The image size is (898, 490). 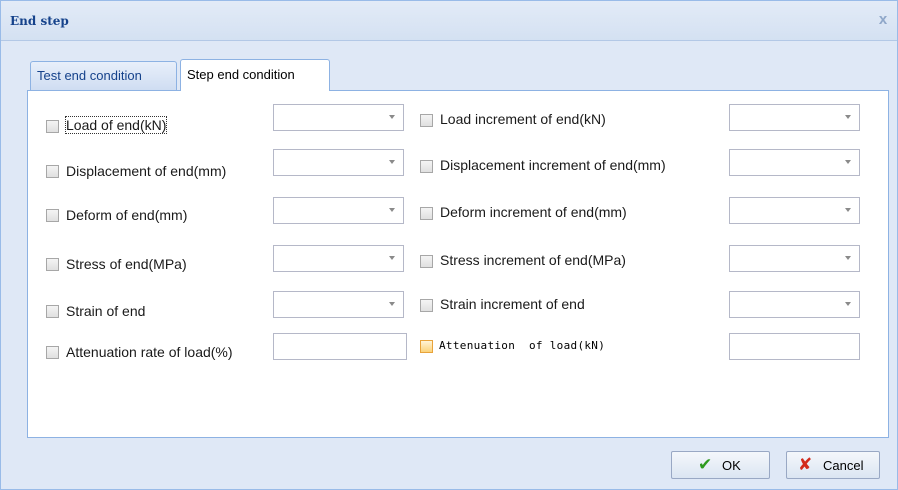 What do you see at coordinates (338, 304) in the screenshot?
I see `strain-of-end-select` at bounding box center [338, 304].